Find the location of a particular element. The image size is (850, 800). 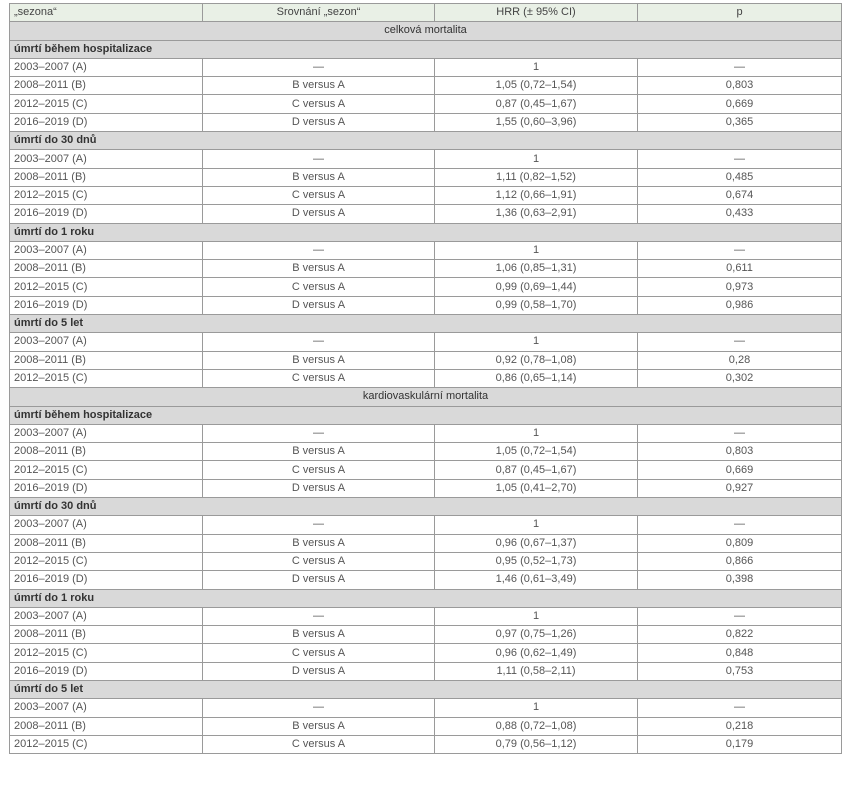

section-title: kardiovaskulární mortalita is located at coordinates (425, 397).